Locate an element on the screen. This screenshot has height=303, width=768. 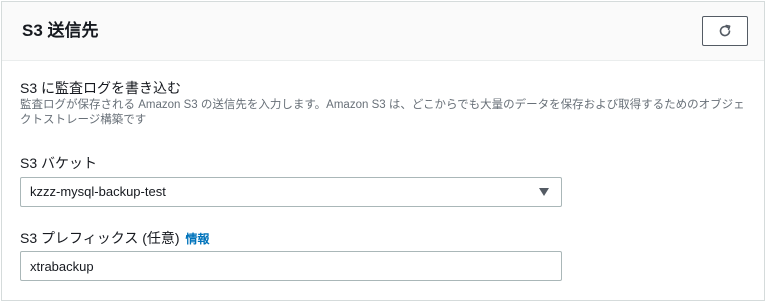
section-title: S3 に監査ログを書き込む is located at coordinates (101, 88).